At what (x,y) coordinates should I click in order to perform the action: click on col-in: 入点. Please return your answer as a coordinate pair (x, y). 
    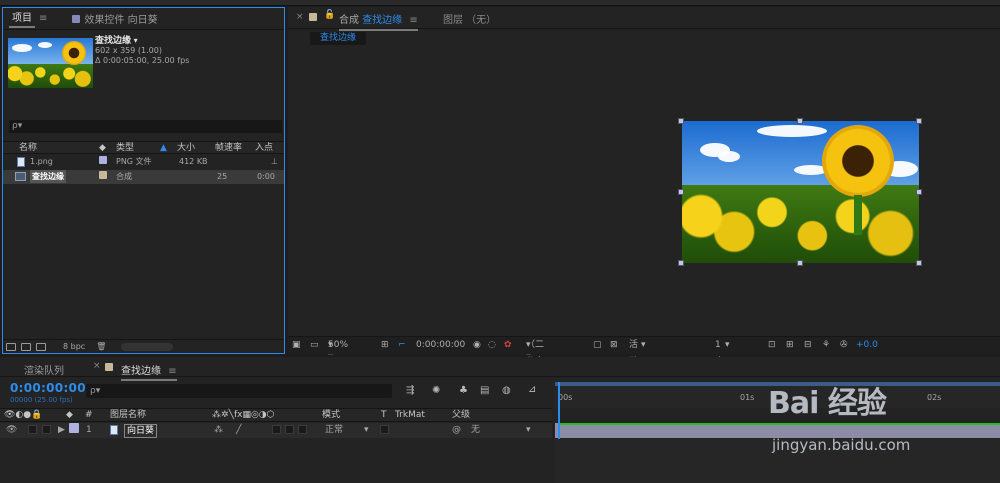
    Looking at the image, I should click on (264, 148).